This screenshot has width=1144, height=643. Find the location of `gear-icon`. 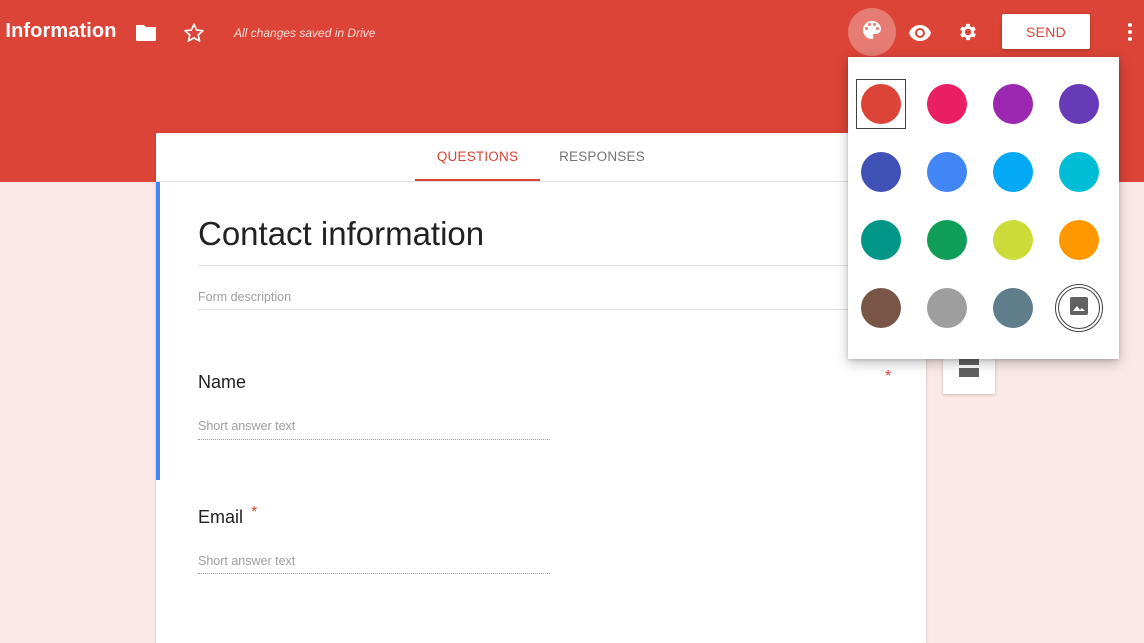

gear-icon is located at coordinates (968, 32).